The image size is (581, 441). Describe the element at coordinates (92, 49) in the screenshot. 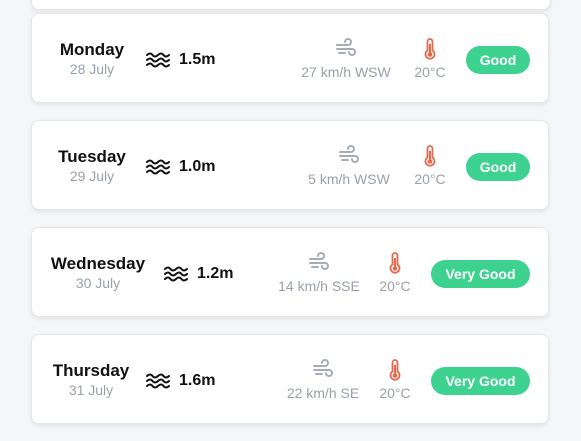

I see `day-name: Monday` at that location.